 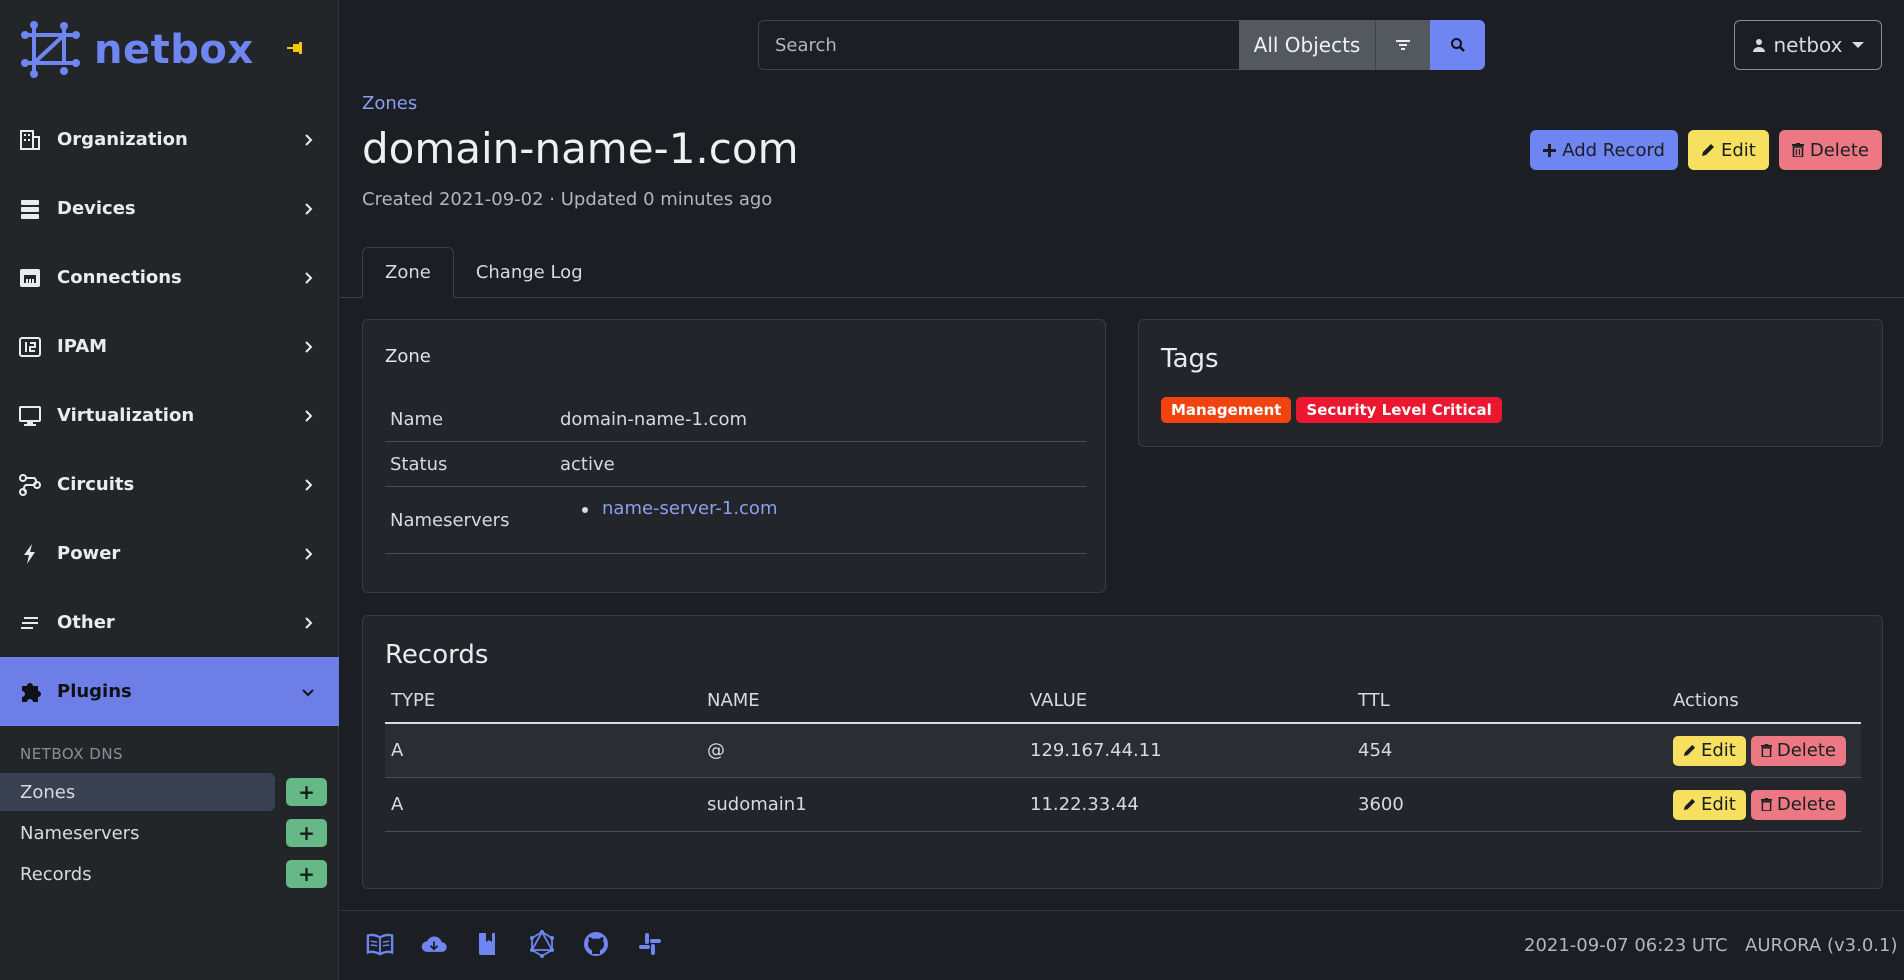 I want to click on cell-ttl: 3600, so click(x=1381, y=804).